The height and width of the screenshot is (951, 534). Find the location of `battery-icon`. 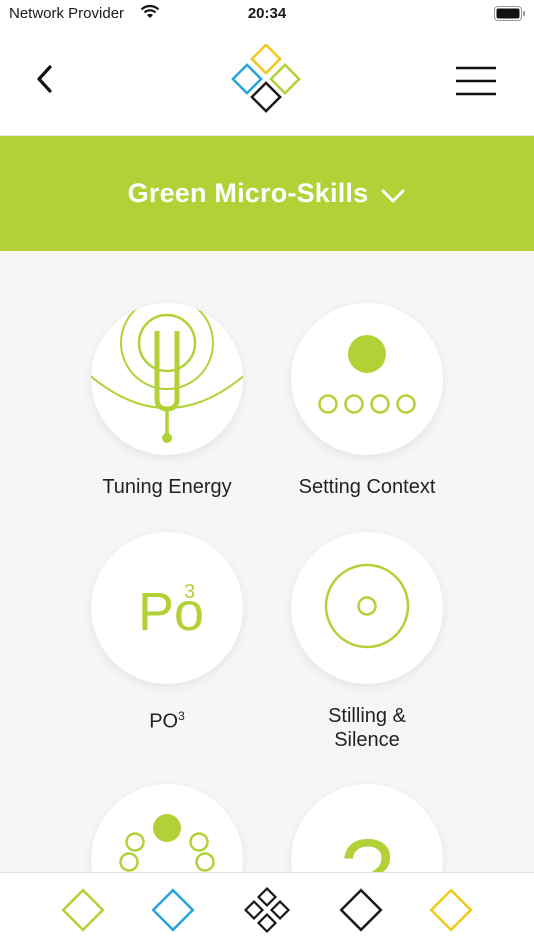

battery-icon is located at coordinates (510, 16).